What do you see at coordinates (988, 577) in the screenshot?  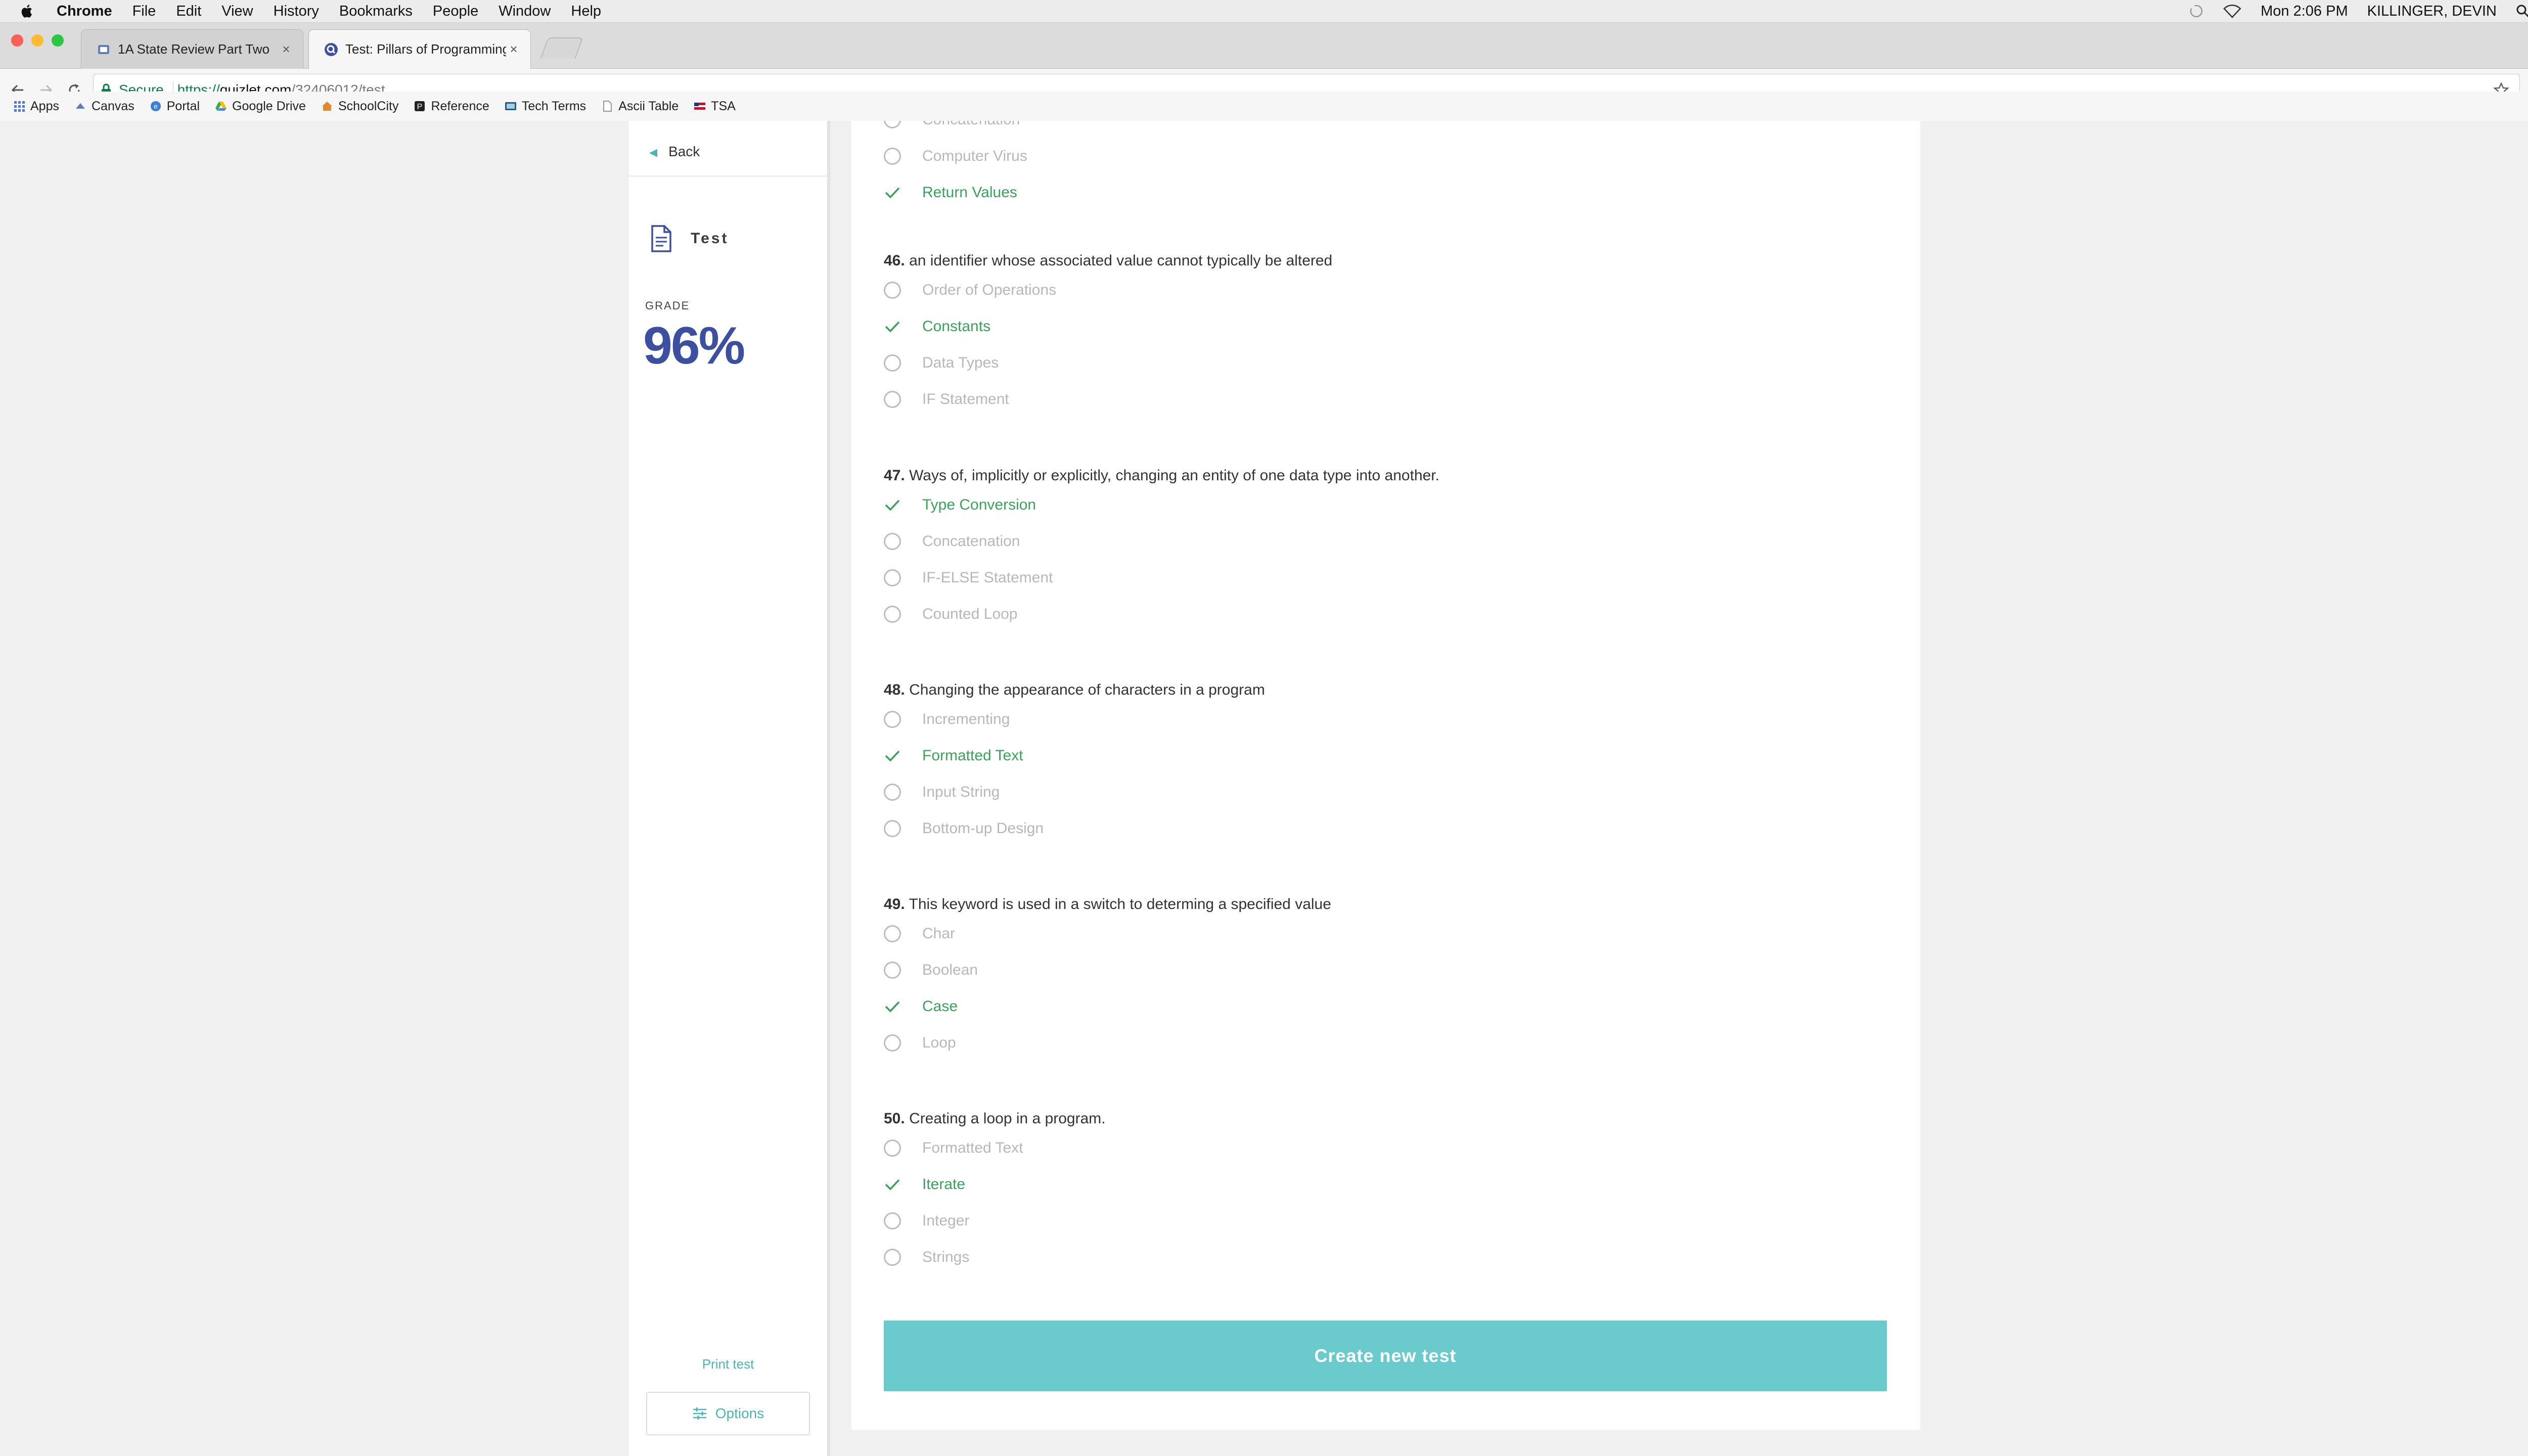 I see `answer-text: IF-ELSE Statement` at bounding box center [988, 577].